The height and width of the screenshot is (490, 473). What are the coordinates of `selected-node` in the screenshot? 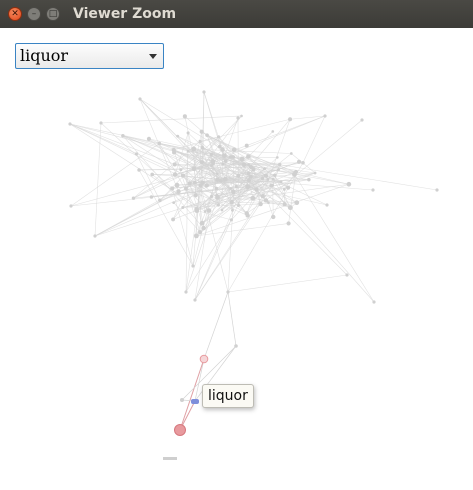 It's located at (195, 401).